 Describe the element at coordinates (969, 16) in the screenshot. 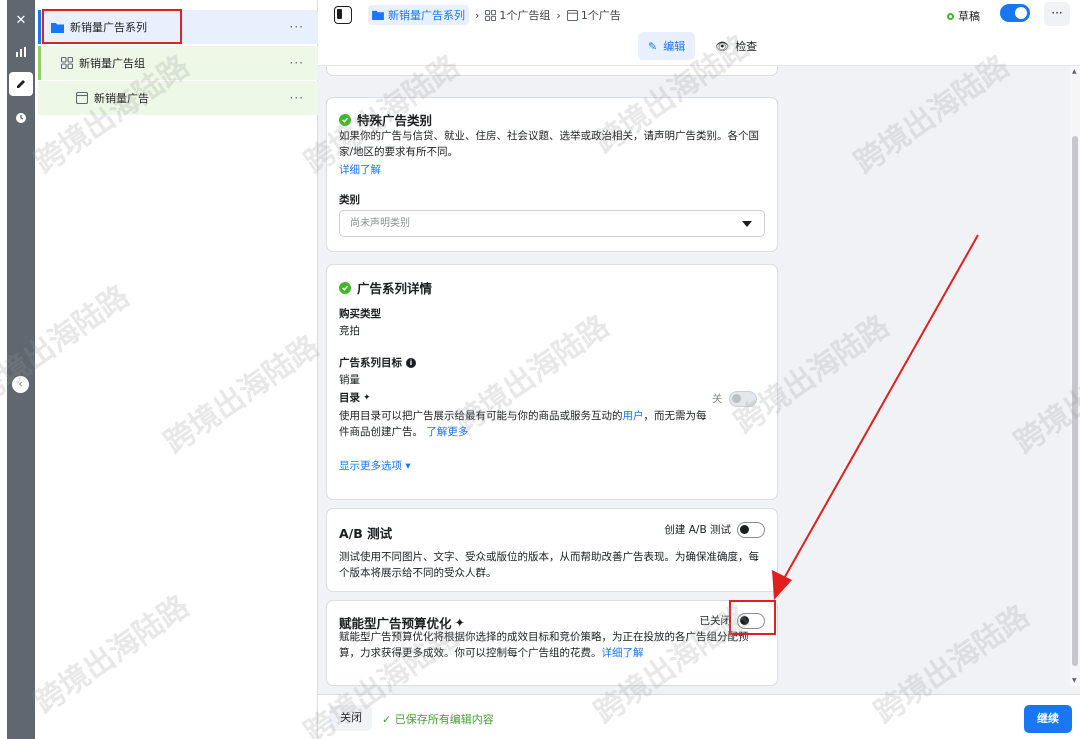

I see `status-label: 草稿` at that location.